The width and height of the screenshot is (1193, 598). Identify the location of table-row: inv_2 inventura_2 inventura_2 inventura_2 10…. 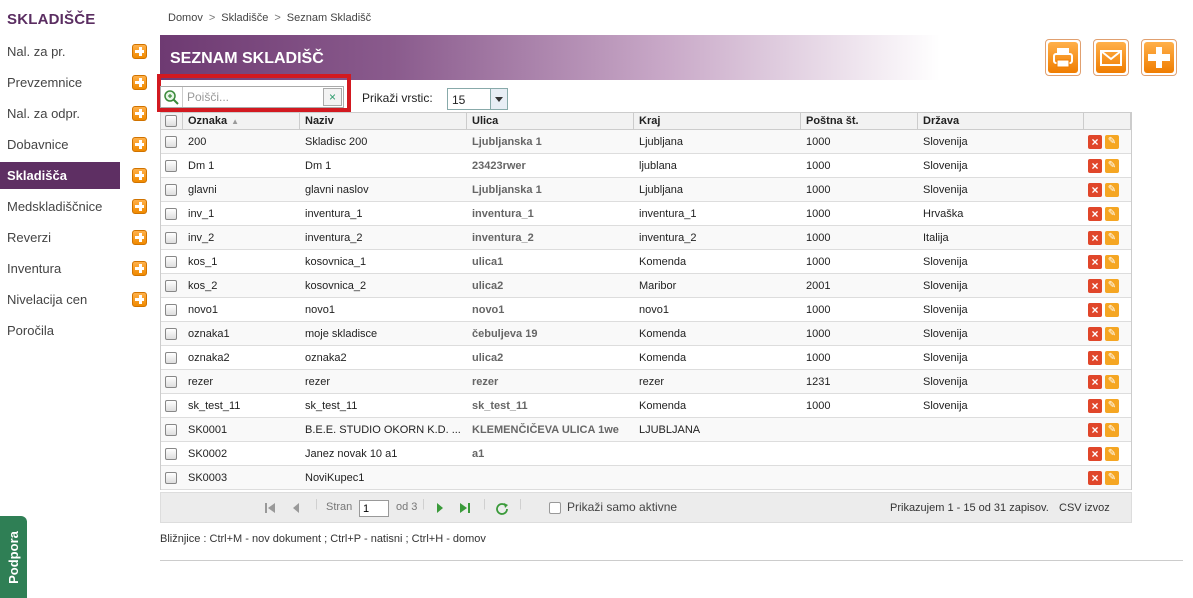
(646, 238).